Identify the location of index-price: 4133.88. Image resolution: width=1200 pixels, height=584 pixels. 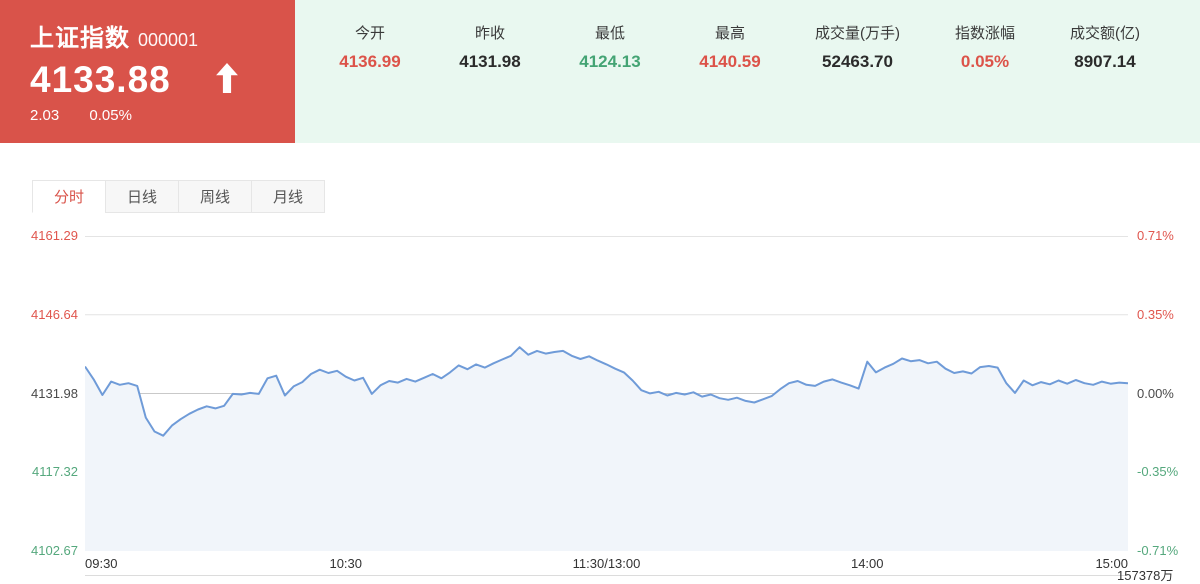
(100, 79).